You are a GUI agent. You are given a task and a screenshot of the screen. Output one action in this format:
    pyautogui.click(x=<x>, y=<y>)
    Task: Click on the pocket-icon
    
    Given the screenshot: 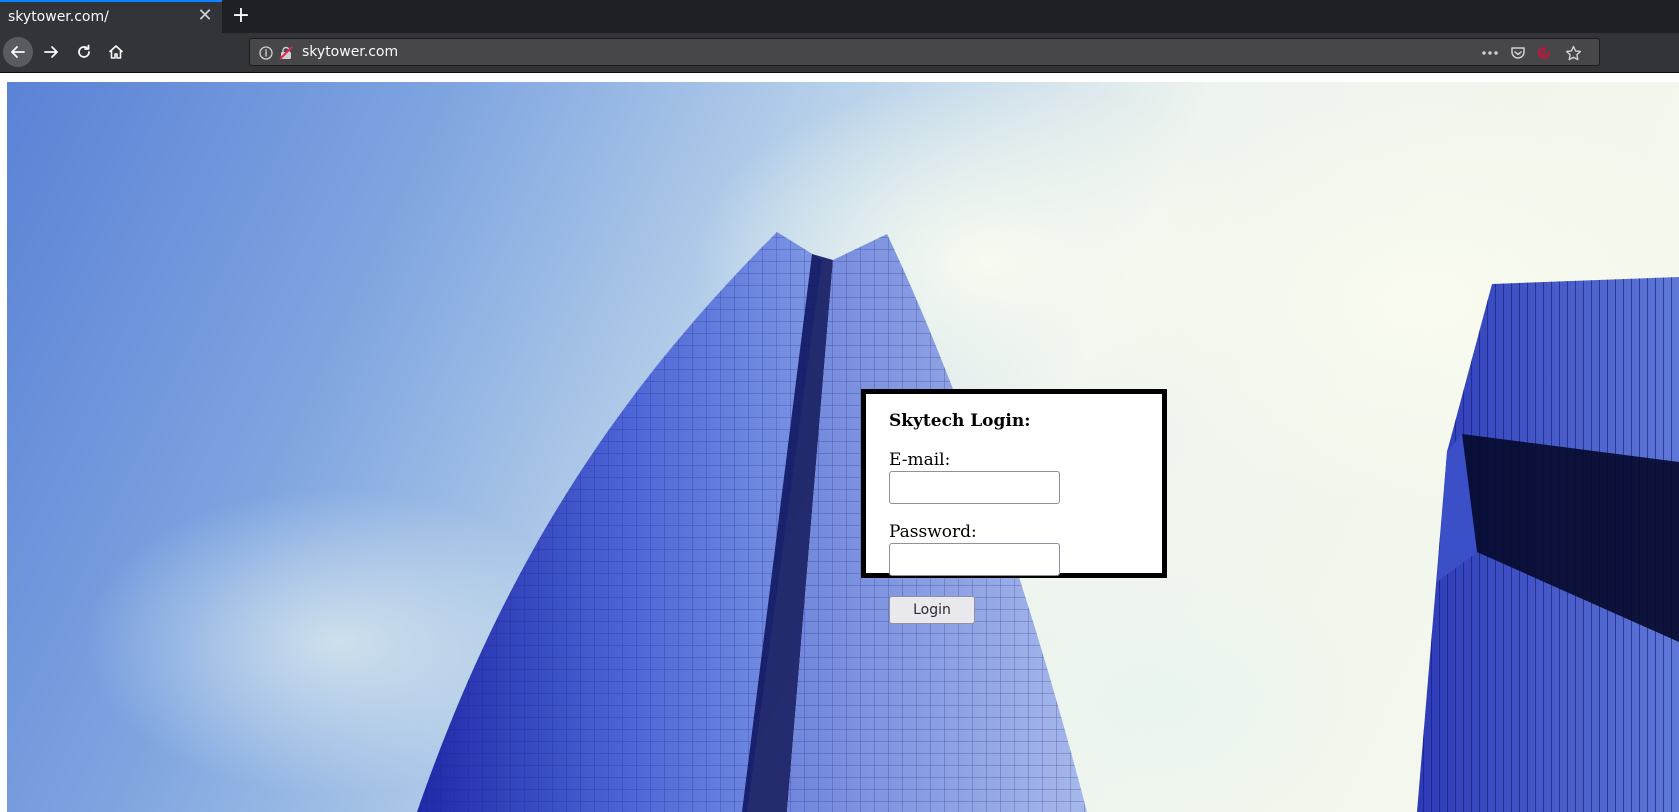 What is the action you would take?
    pyautogui.click(x=1518, y=53)
    